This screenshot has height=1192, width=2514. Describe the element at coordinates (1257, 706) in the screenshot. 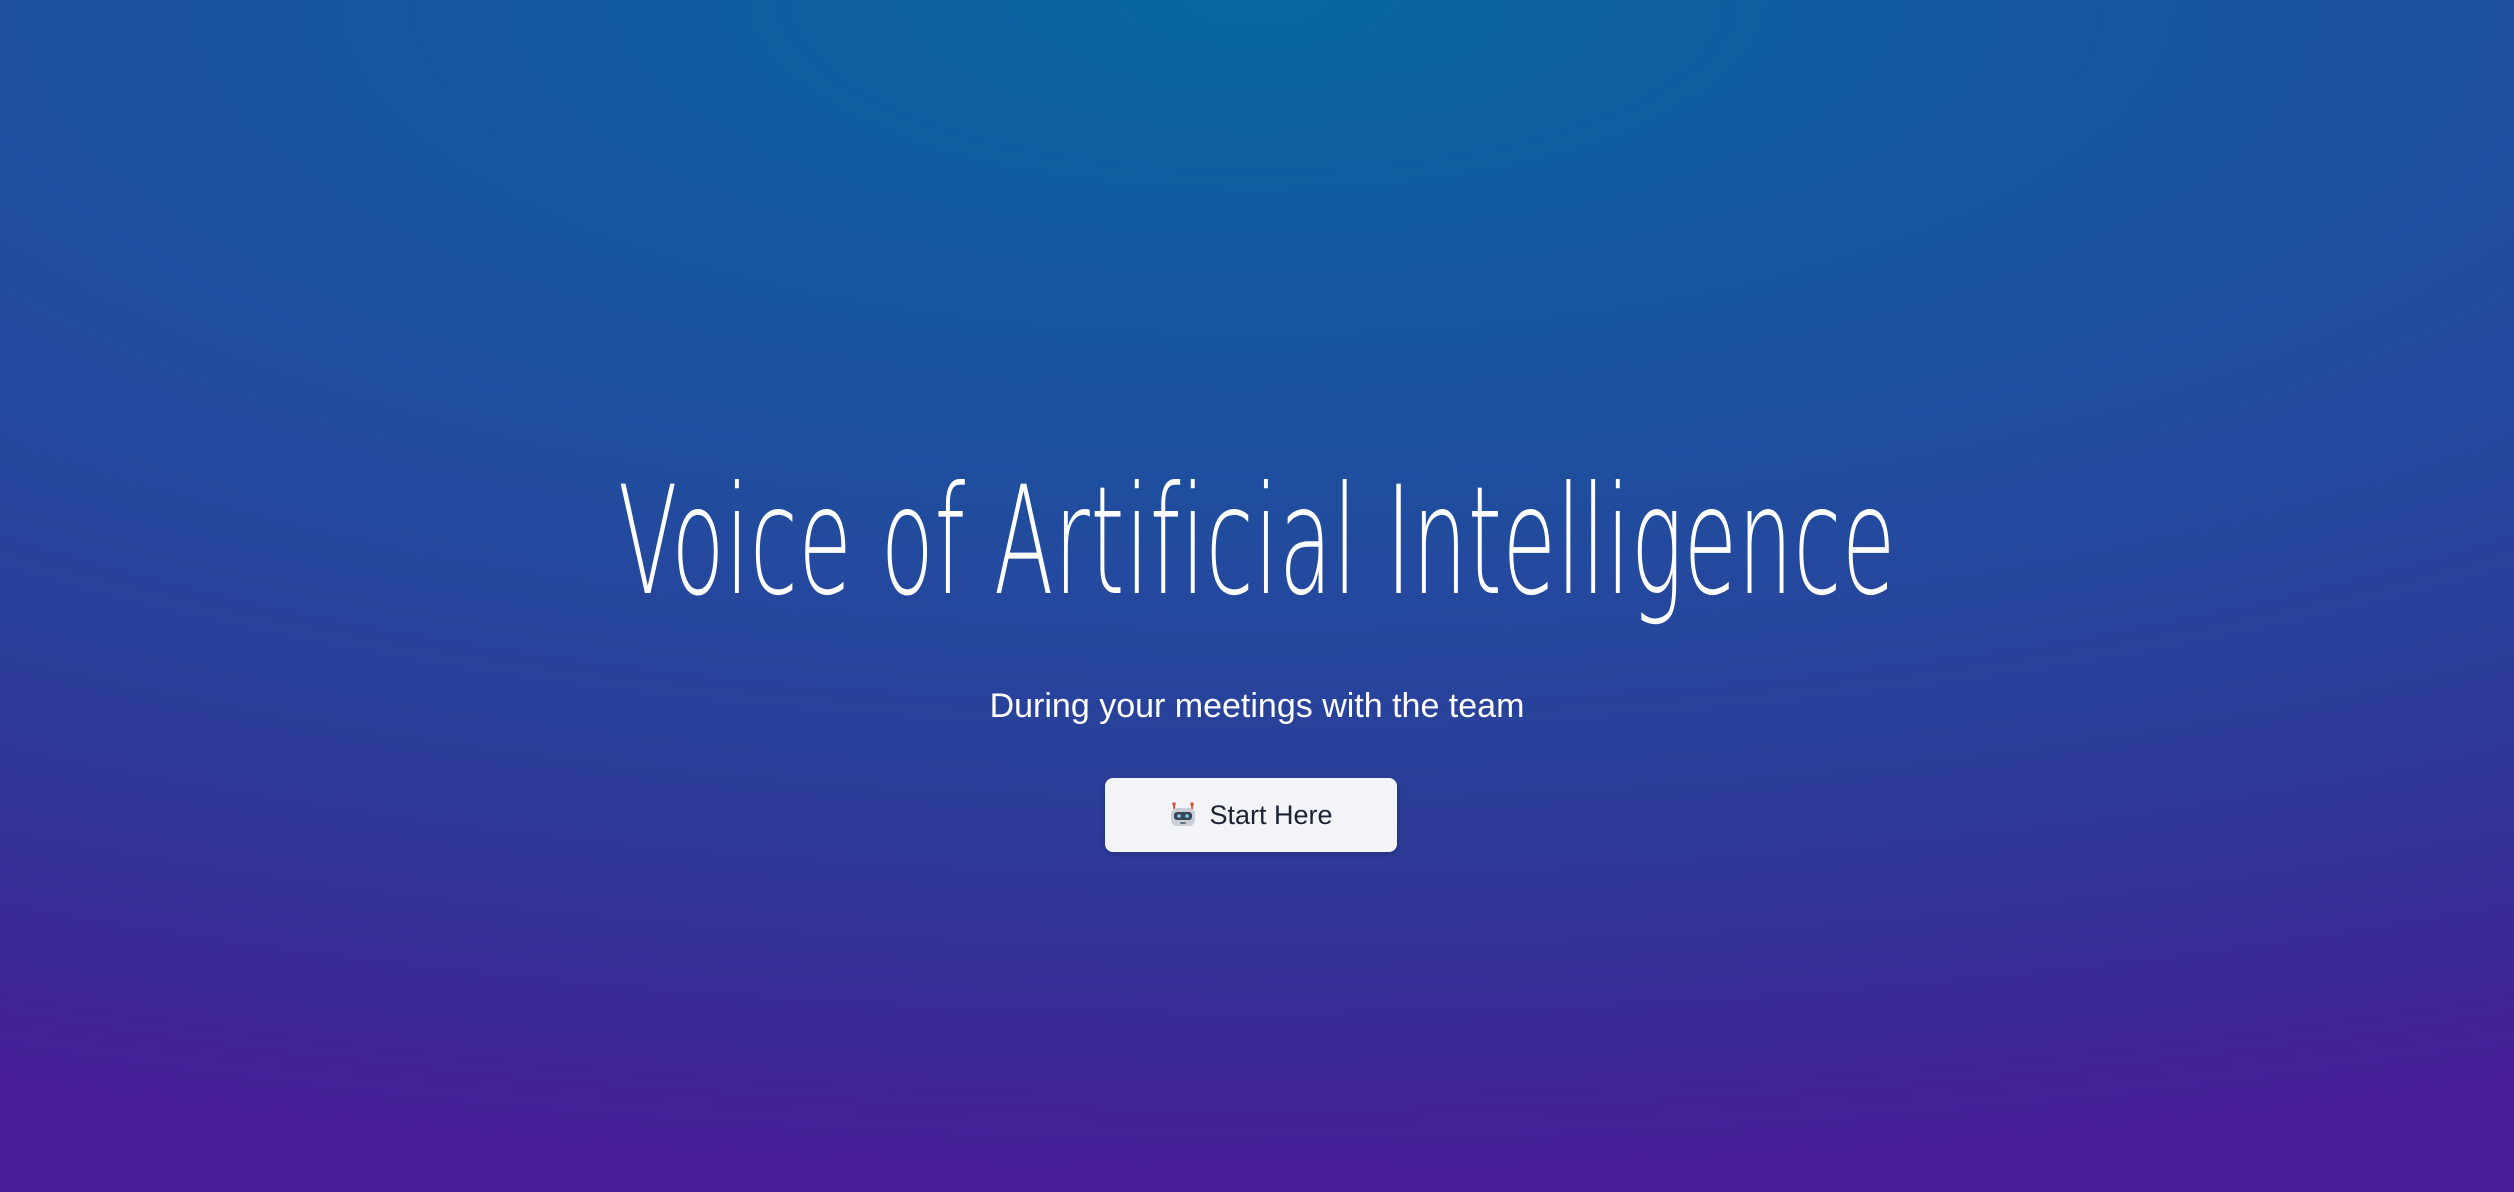

I see `hero-subtitle: During your meetings with the team` at that location.